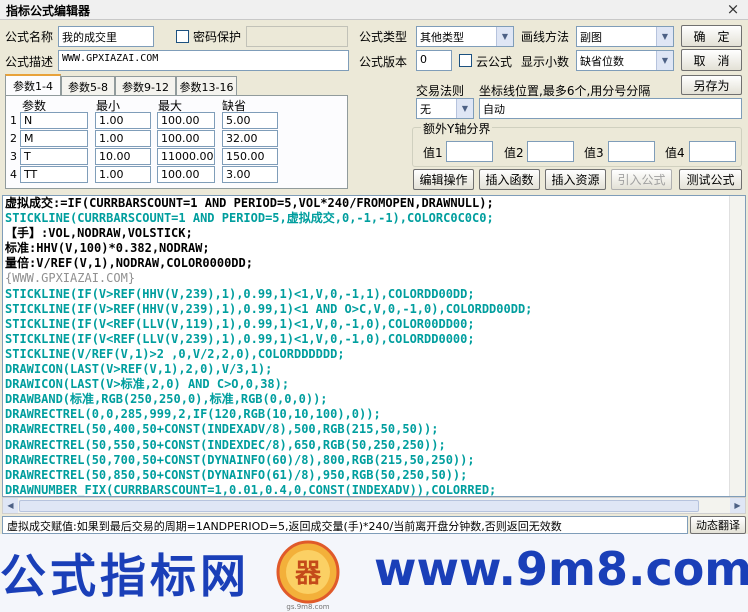 The width and height of the screenshot is (748, 612). What do you see at coordinates (610, 108) in the screenshot?
I see `coord-line-input: 自动` at bounding box center [610, 108].